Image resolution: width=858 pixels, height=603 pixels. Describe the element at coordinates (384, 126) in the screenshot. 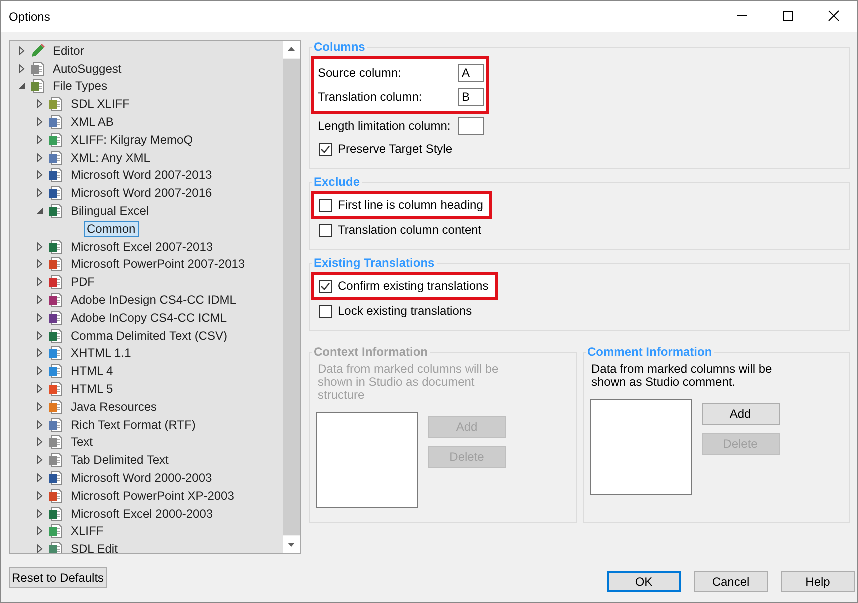

I see `field-label: Length limitation column:` at that location.